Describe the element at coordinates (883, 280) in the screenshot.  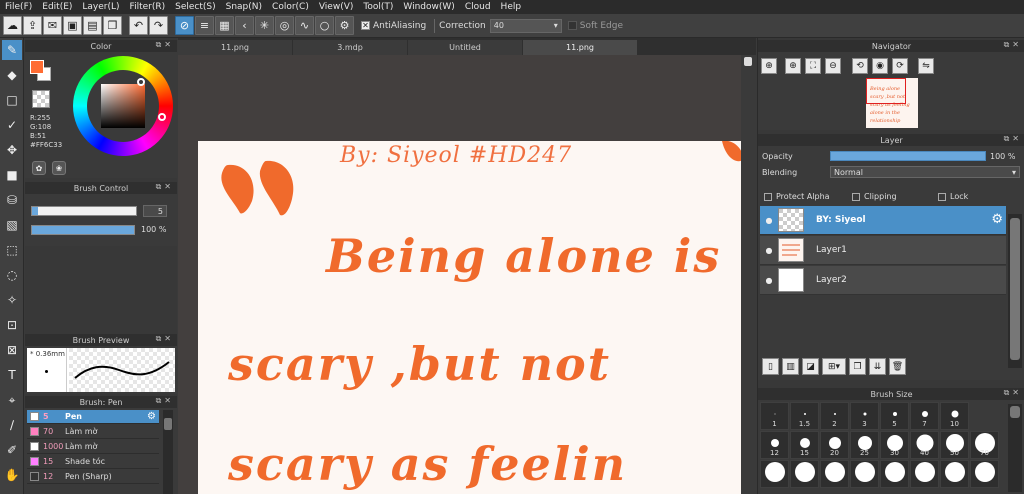
I see `table-row: ● Layer2` at that location.